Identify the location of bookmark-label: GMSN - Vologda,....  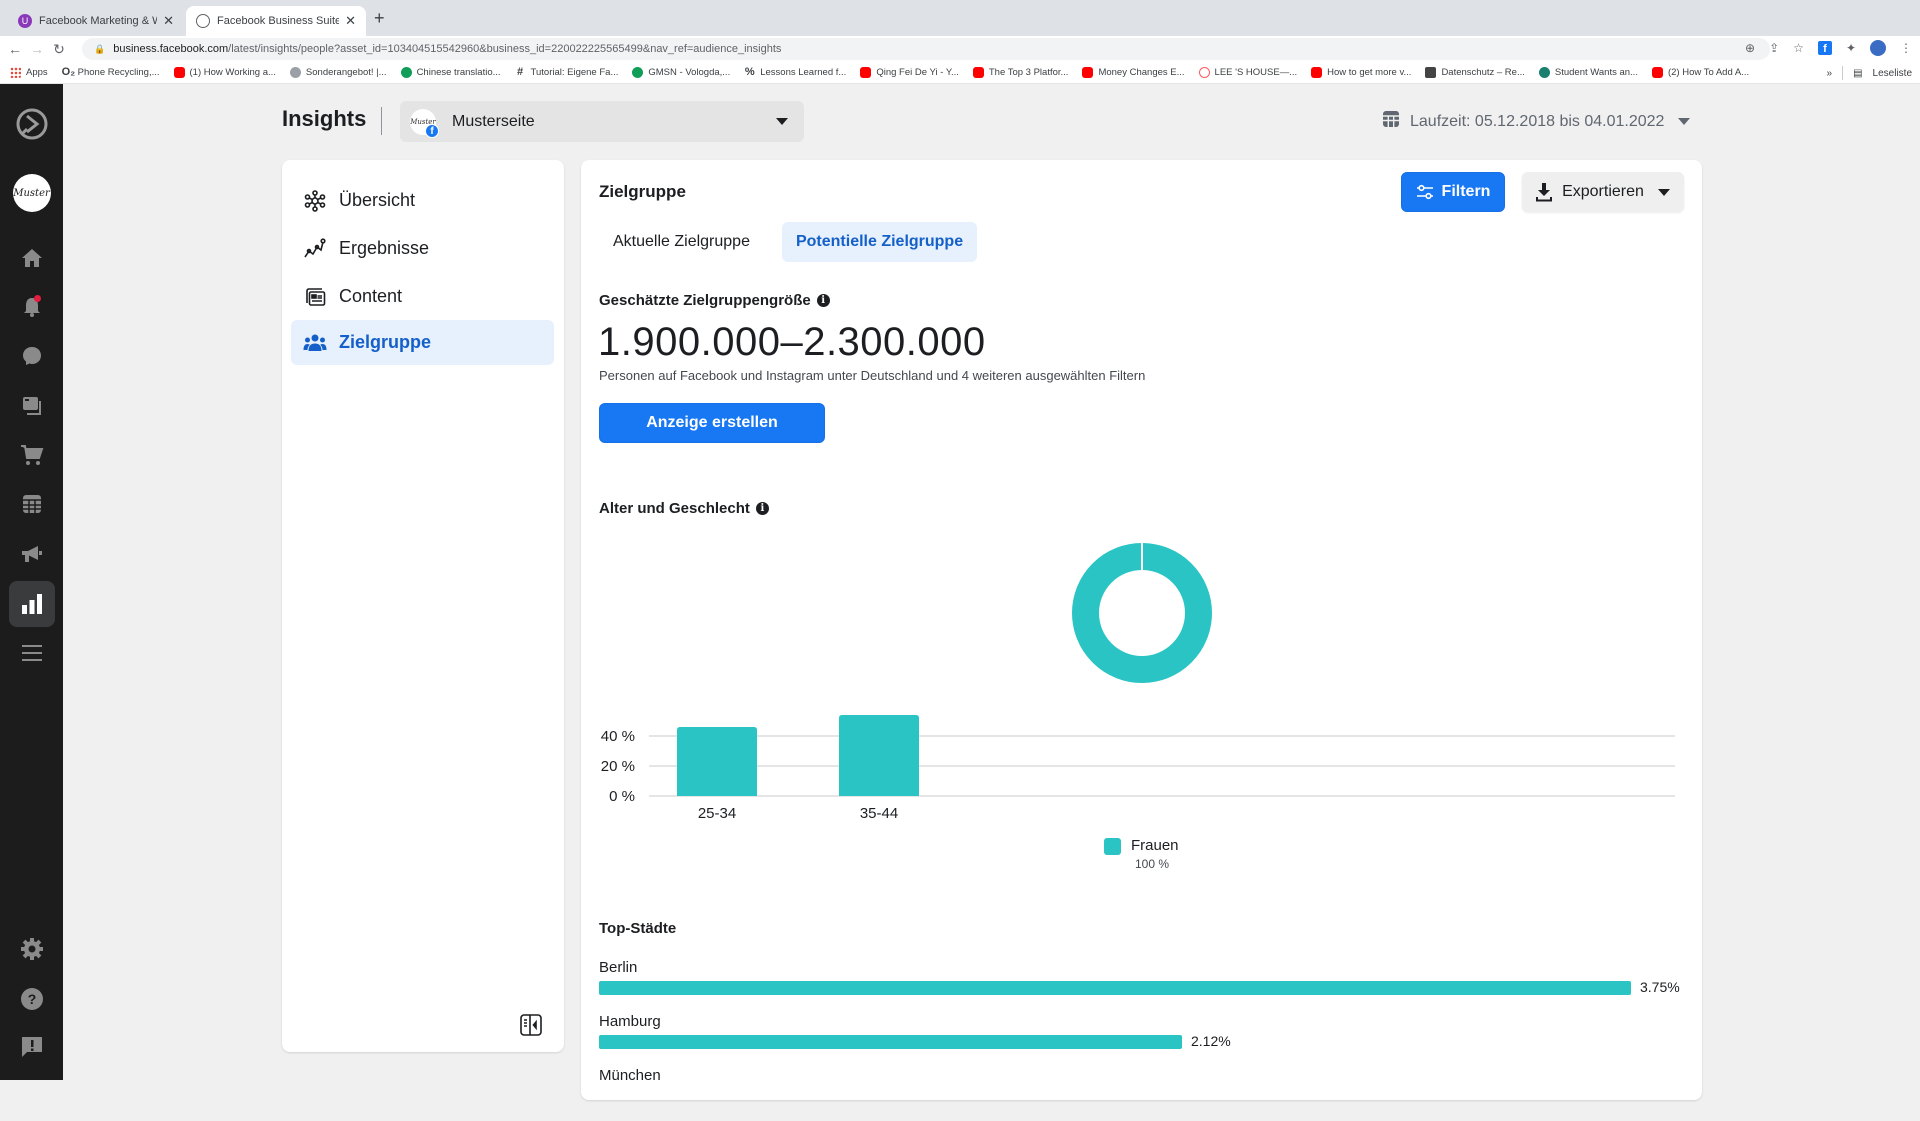
(689, 72).